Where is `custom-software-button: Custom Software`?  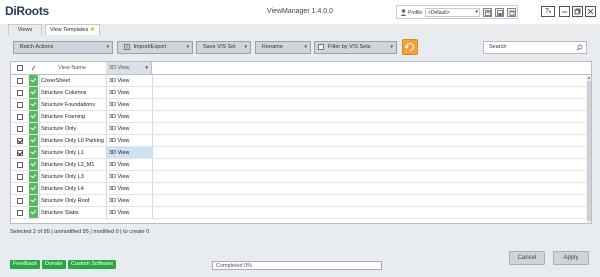 custom-software-button: Custom Software is located at coordinates (92, 264).